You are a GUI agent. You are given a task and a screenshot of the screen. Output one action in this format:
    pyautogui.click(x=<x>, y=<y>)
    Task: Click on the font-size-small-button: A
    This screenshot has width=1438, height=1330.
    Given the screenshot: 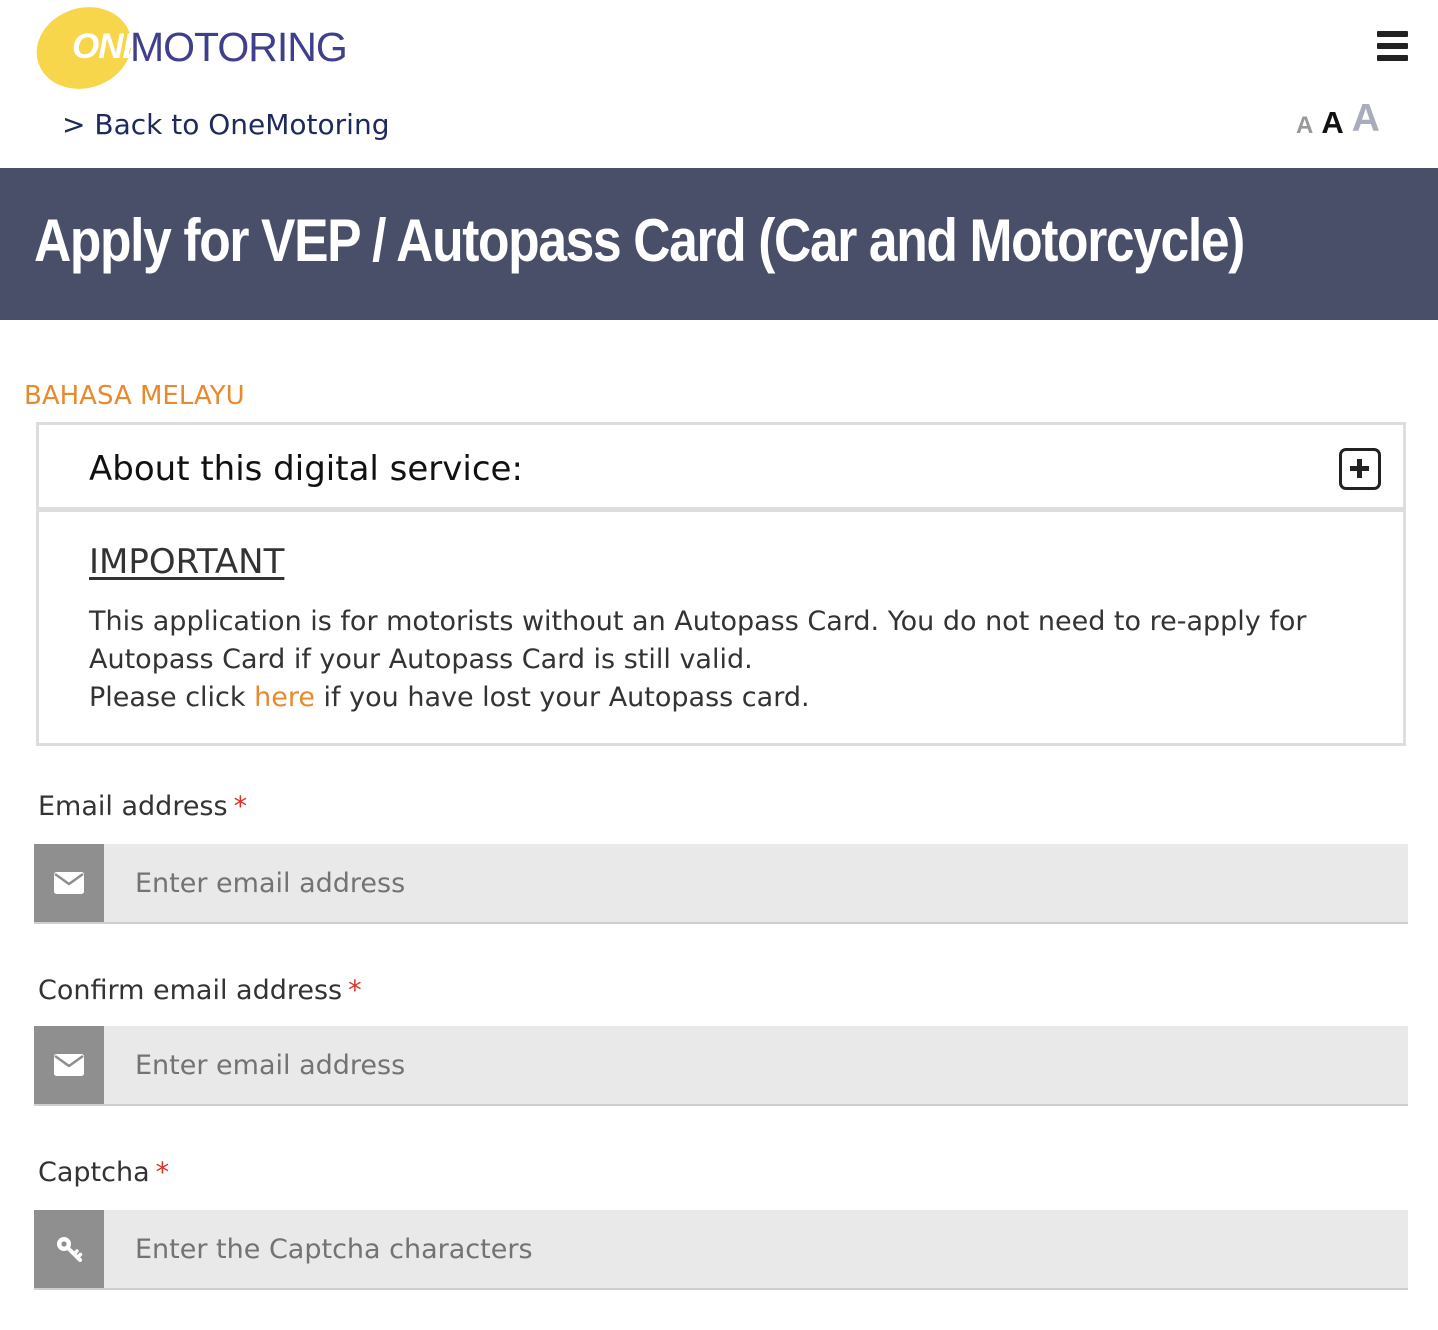 What is the action you would take?
    pyautogui.click(x=1304, y=126)
    